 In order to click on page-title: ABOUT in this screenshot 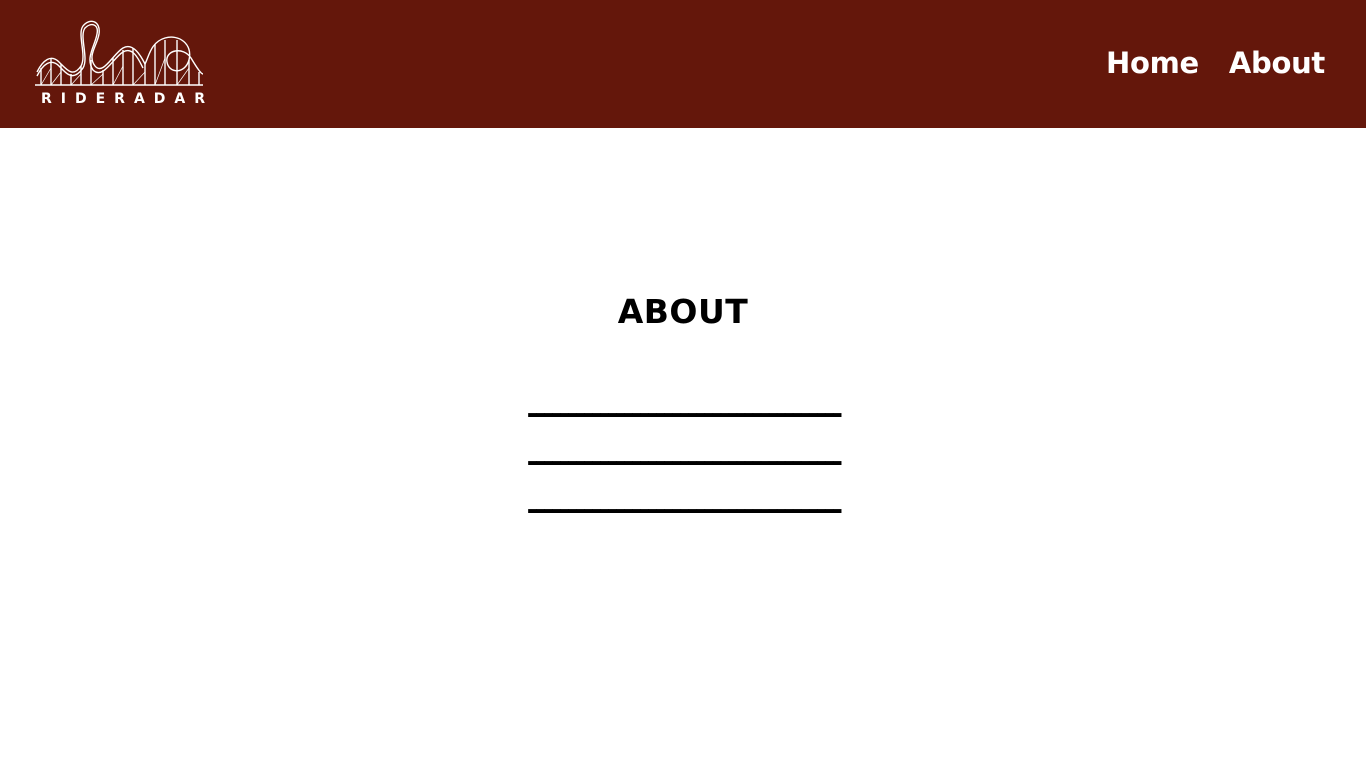, I will do `click(683, 311)`.